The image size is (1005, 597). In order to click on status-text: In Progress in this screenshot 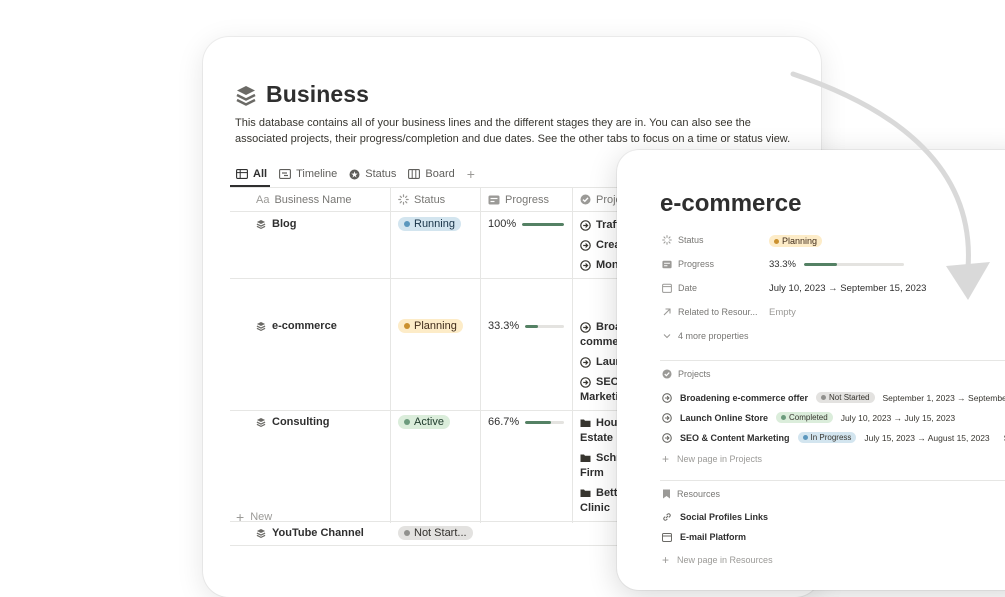, I will do `click(831, 437)`.